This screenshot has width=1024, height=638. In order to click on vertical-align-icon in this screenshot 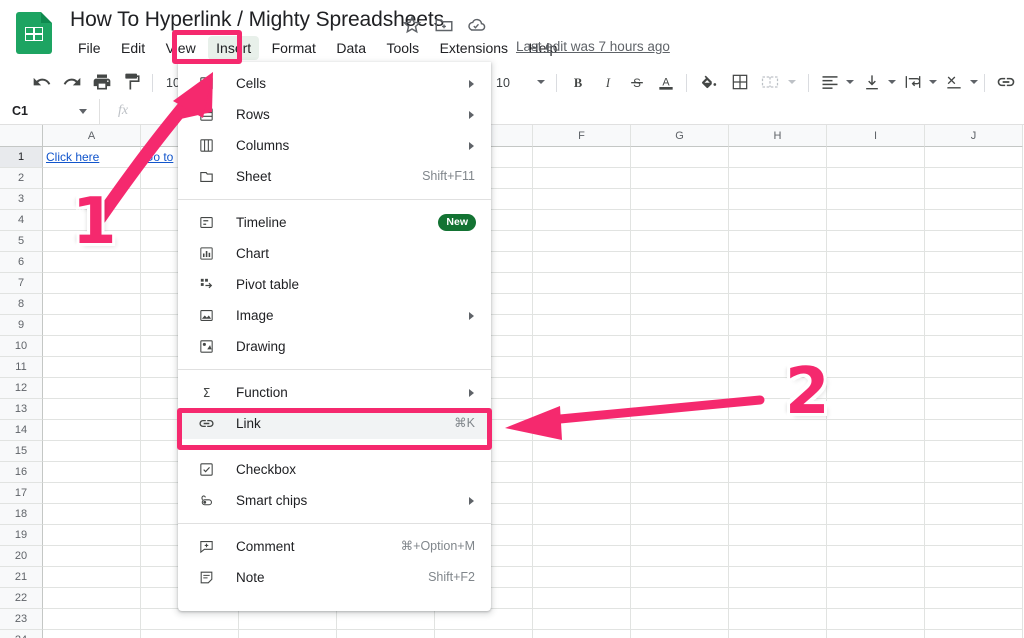, I will do `click(873, 83)`.